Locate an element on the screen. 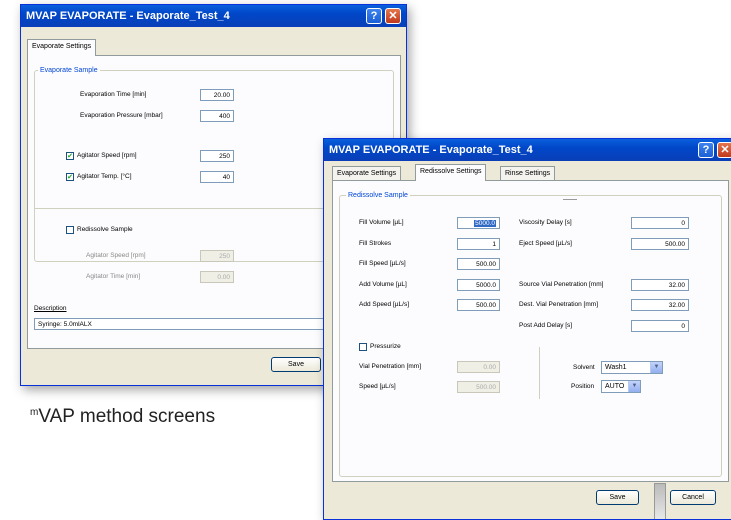  speed-input: 500.00 is located at coordinates (478, 387).